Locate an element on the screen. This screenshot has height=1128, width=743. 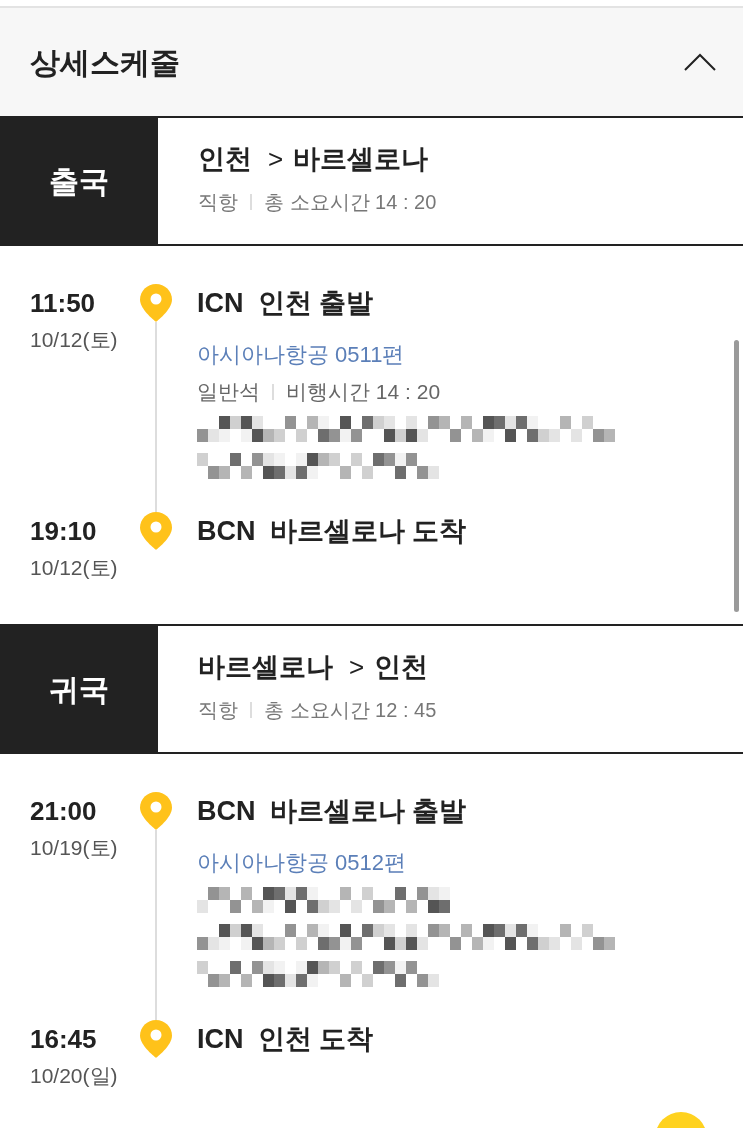
total-duration: 총 소요시간 12 : 45 is located at coordinates (350, 710).